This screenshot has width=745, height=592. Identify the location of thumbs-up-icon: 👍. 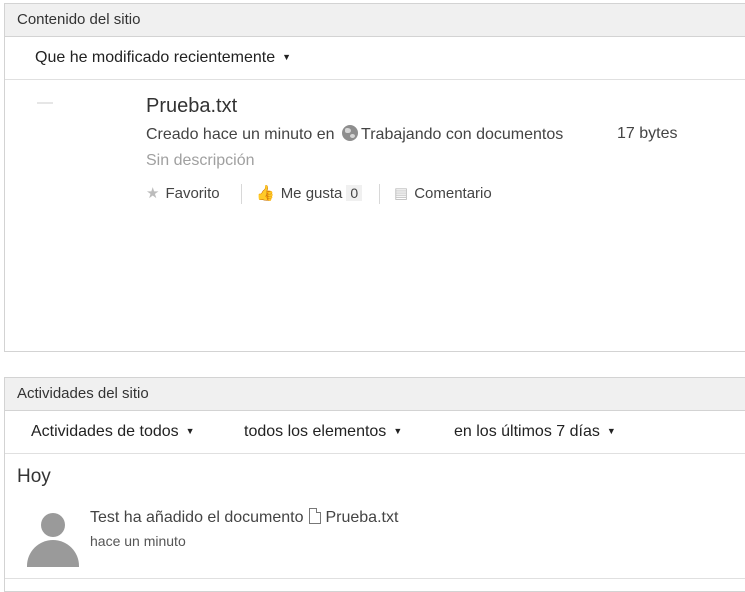
(265, 193).